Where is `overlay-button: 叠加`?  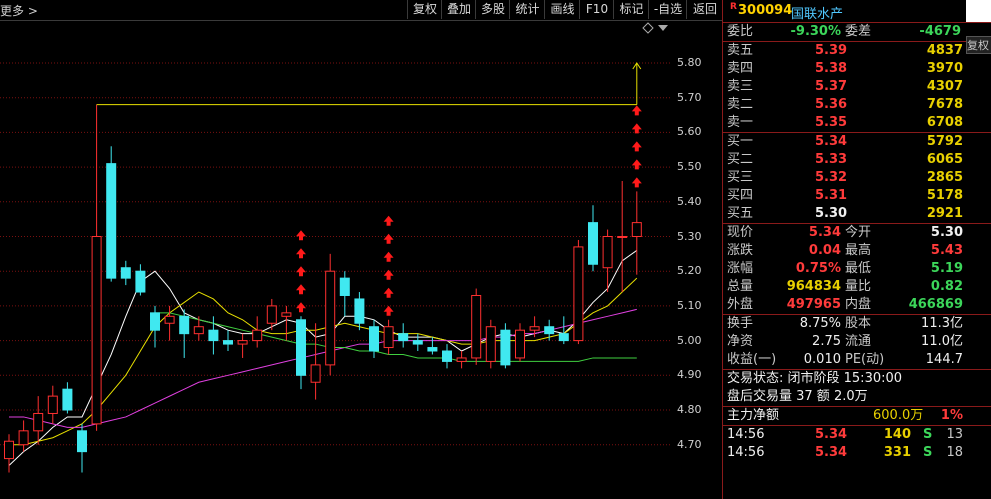 overlay-button: 叠加 is located at coordinates (458, 9).